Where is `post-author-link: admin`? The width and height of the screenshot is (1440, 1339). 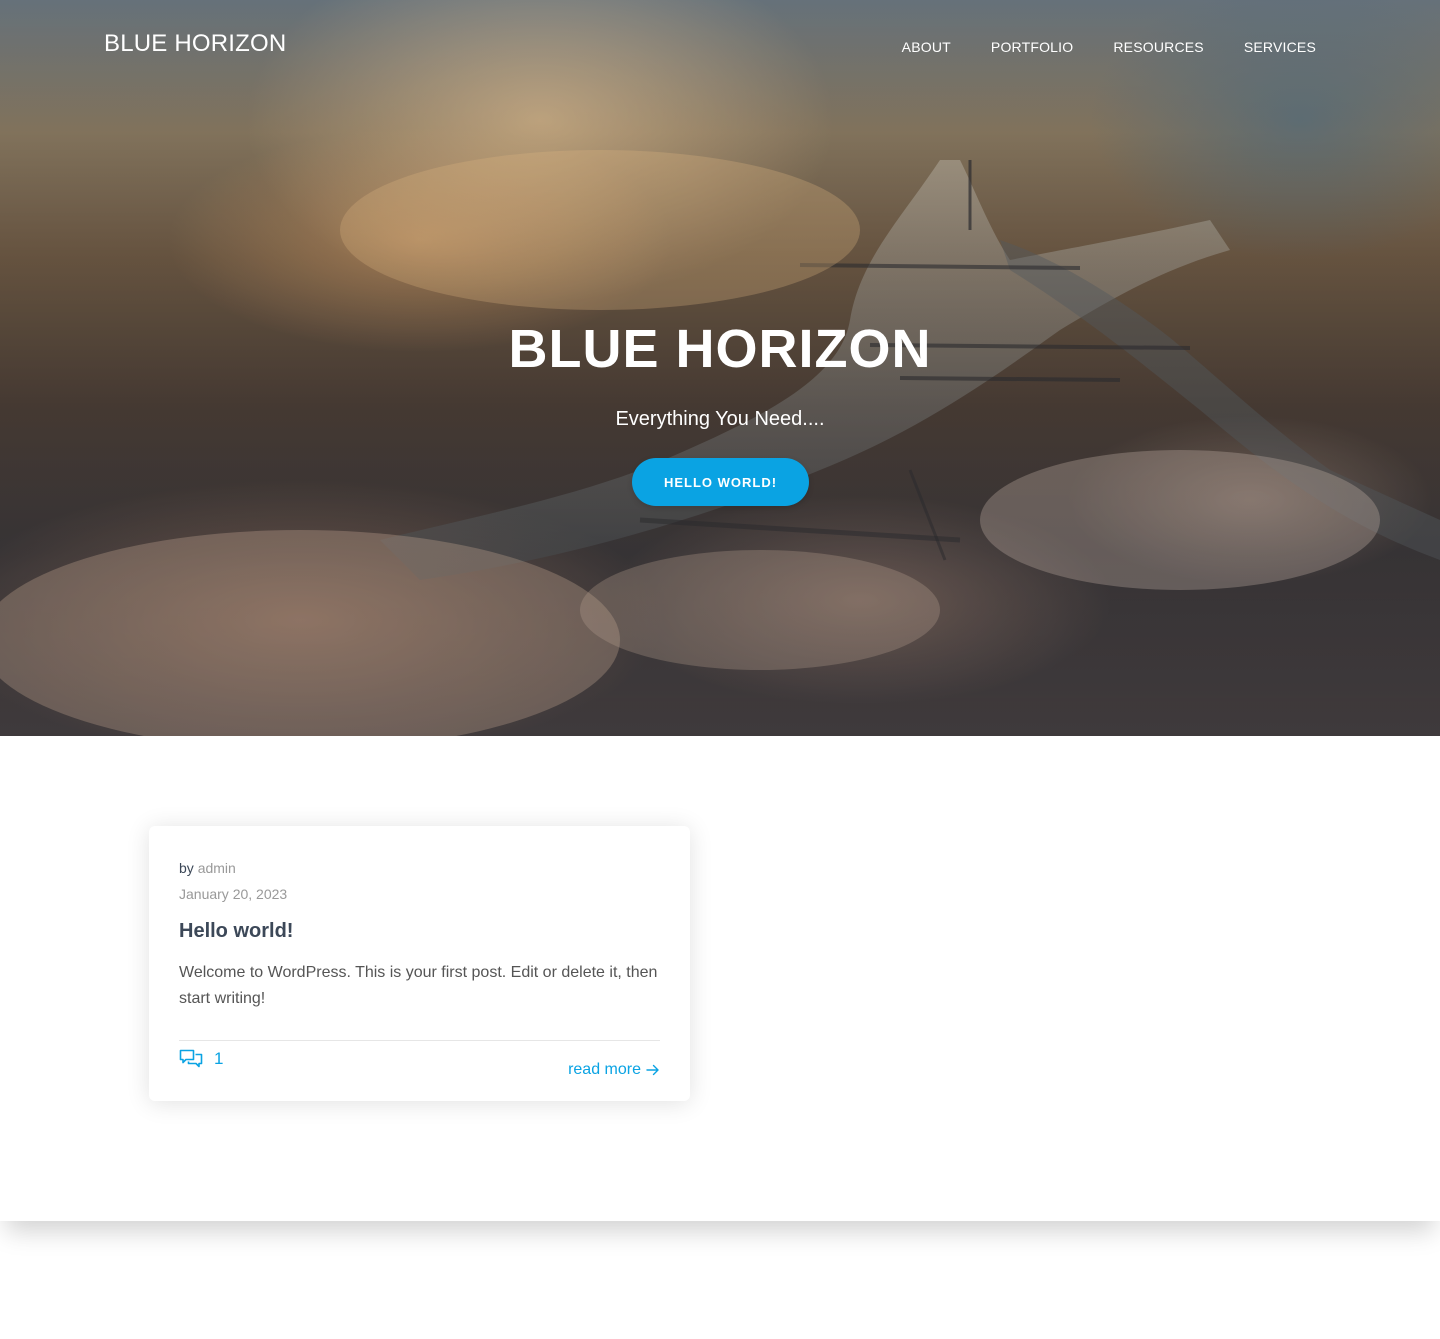 post-author-link: admin is located at coordinates (217, 868).